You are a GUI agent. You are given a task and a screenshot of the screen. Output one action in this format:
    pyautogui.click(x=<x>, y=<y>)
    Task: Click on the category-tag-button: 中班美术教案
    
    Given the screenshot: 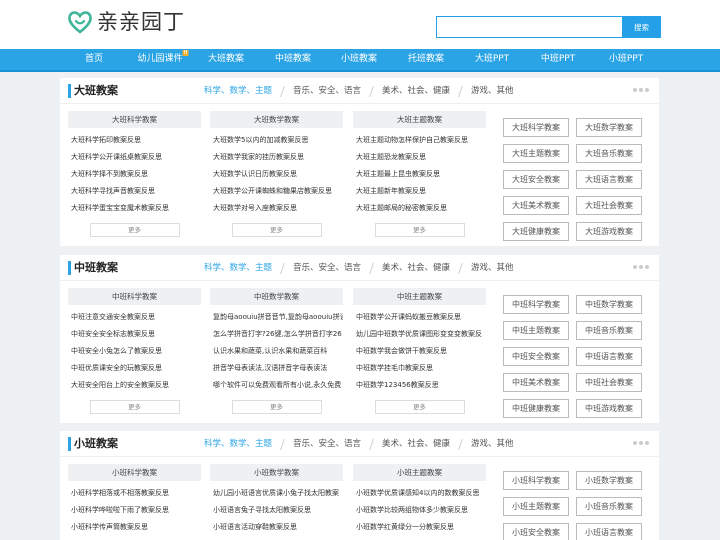 What is the action you would take?
    pyautogui.click(x=536, y=382)
    